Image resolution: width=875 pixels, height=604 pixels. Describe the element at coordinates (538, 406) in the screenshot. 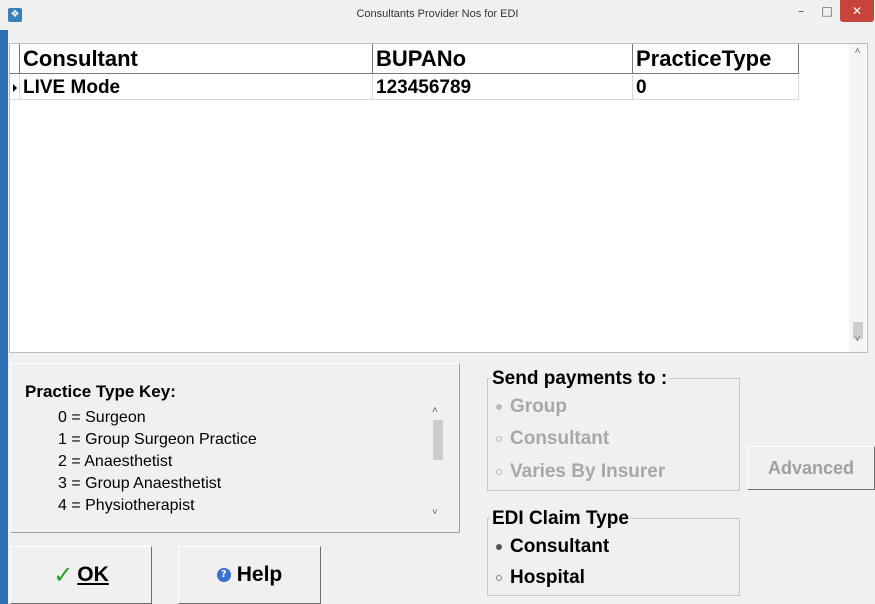

I see `radio-label: Group` at that location.